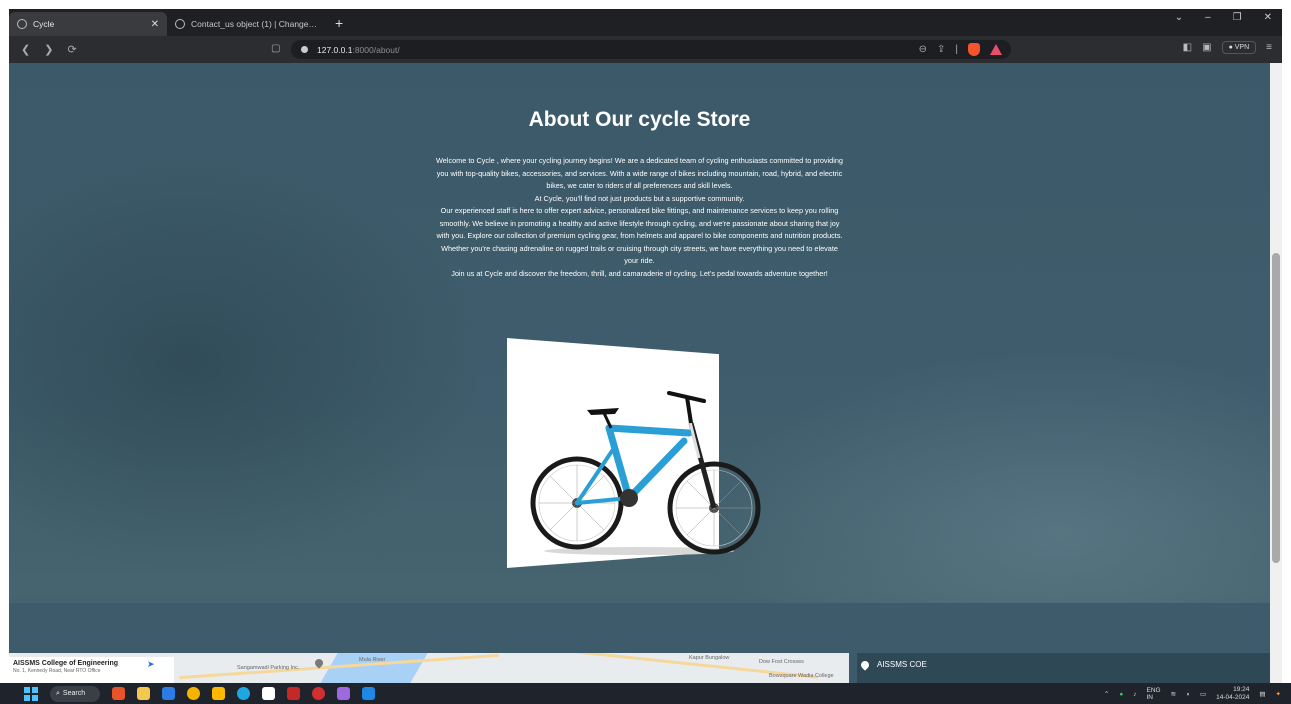 Image resolution: width=1291 pixels, height=704 pixels. I want to click on todo-icon, so click(268, 693).